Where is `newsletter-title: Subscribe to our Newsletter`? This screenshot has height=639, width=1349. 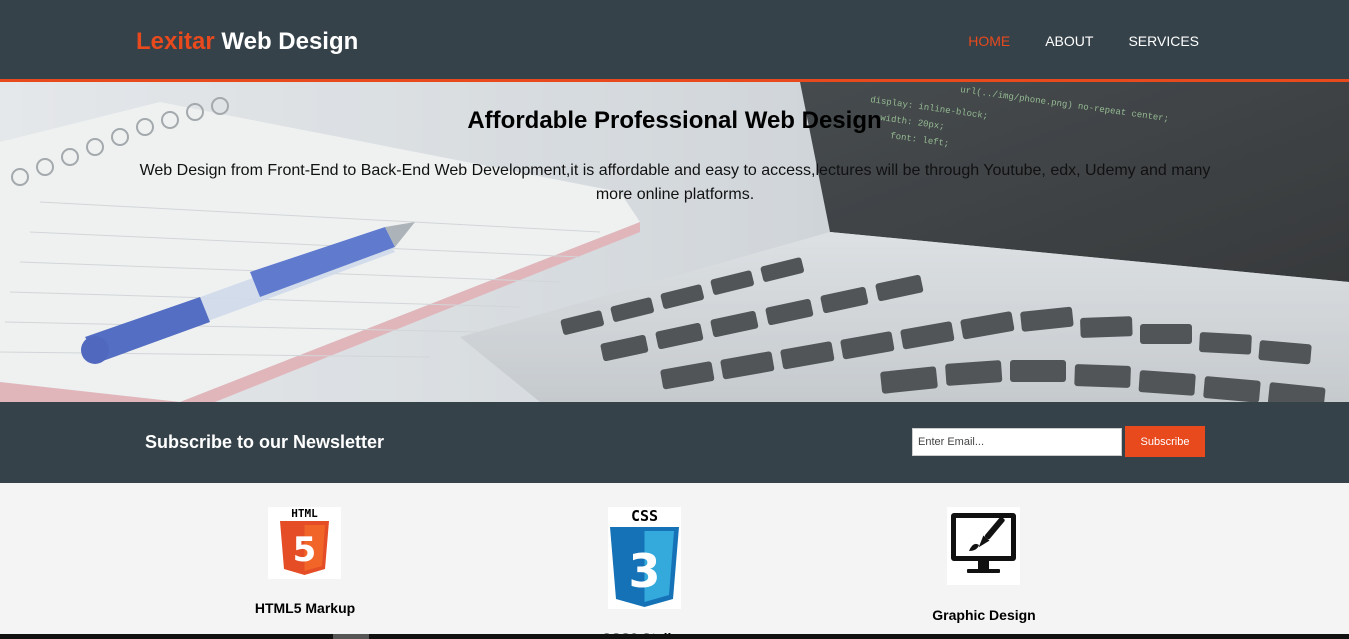
newsletter-title: Subscribe to our Newsletter is located at coordinates (265, 442).